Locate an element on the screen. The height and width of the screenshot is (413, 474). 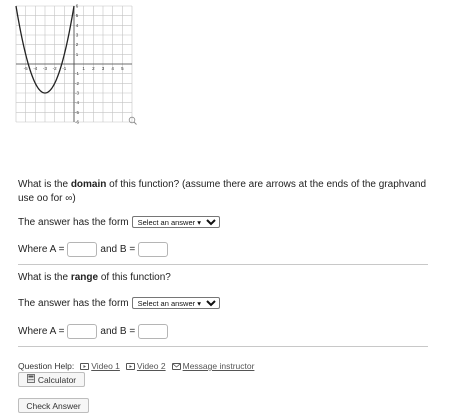
domain-form-label: The answer has the form is located at coordinates (73, 222).